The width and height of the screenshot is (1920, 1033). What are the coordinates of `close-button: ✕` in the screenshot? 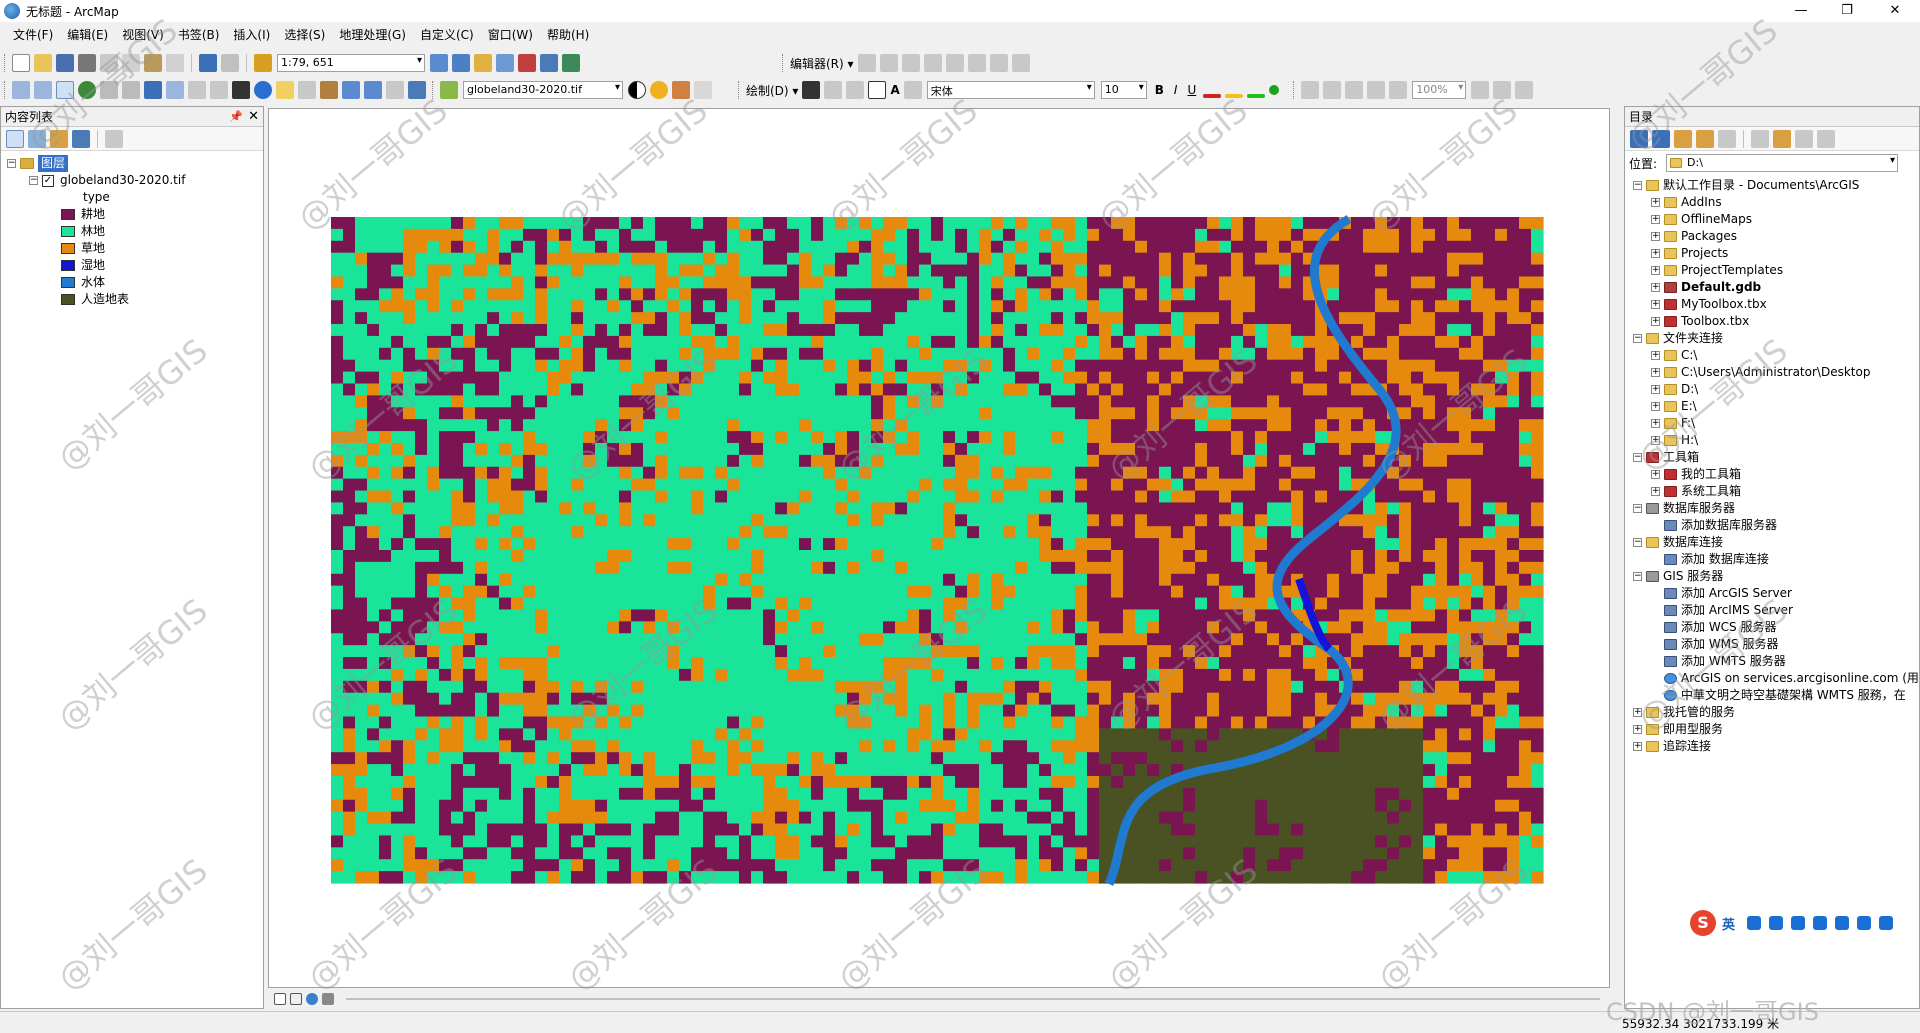 It's located at (1895, 11).